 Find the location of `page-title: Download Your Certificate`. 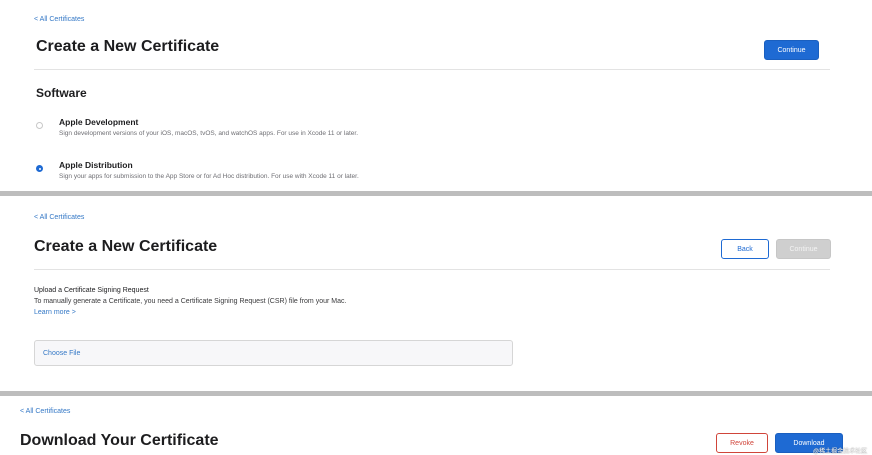

page-title: Download Your Certificate is located at coordinates (119, 440).